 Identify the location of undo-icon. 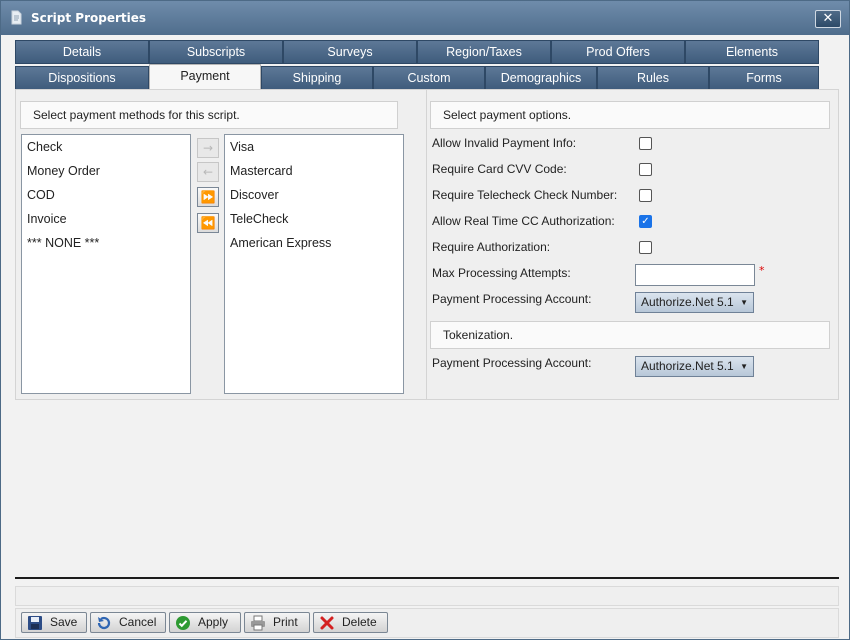
(104, 623).